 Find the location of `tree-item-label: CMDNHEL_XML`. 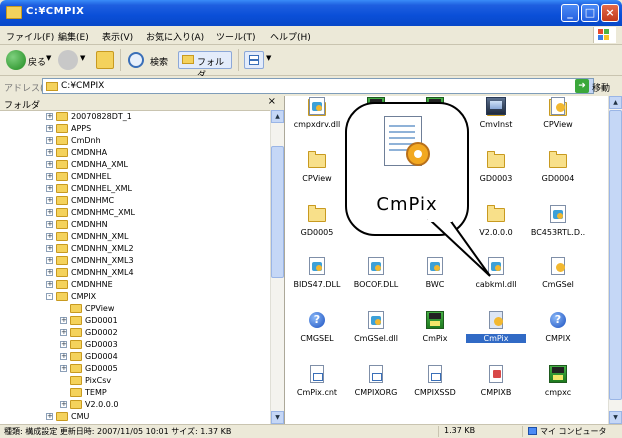

tree-item-label: CMDNHEL_XML is located at coordinates (101, 188).